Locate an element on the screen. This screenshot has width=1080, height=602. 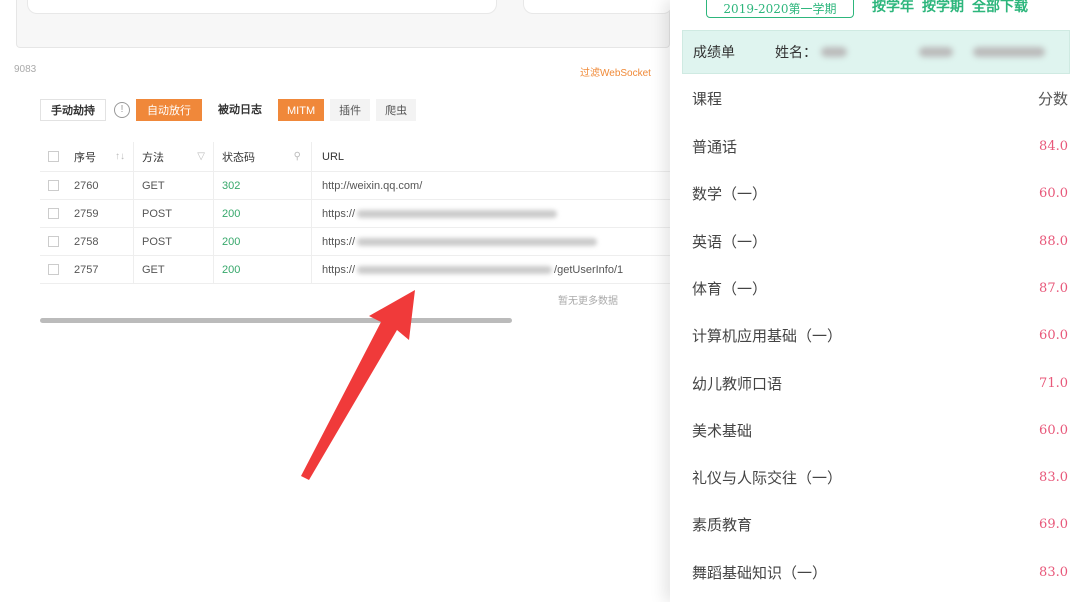
passive-log-button: 被动日志 is located at coordinates (240, 110).